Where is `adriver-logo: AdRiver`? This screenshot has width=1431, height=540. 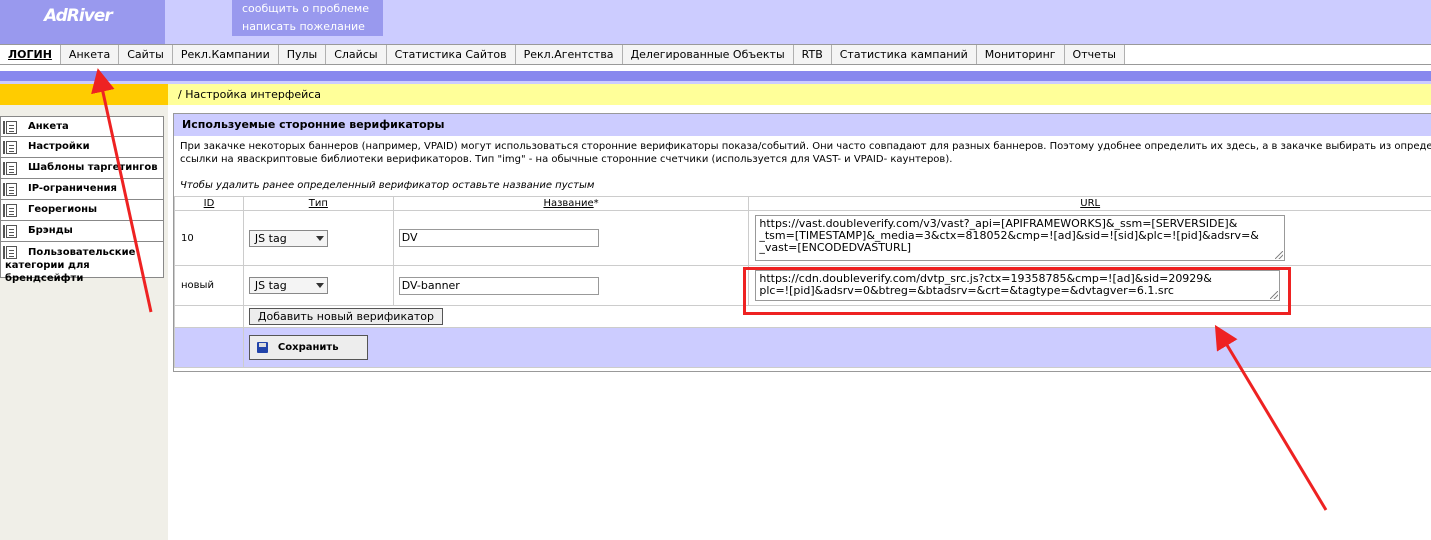 adriver-logo: AdRiver is located at coordinates (78, 16).